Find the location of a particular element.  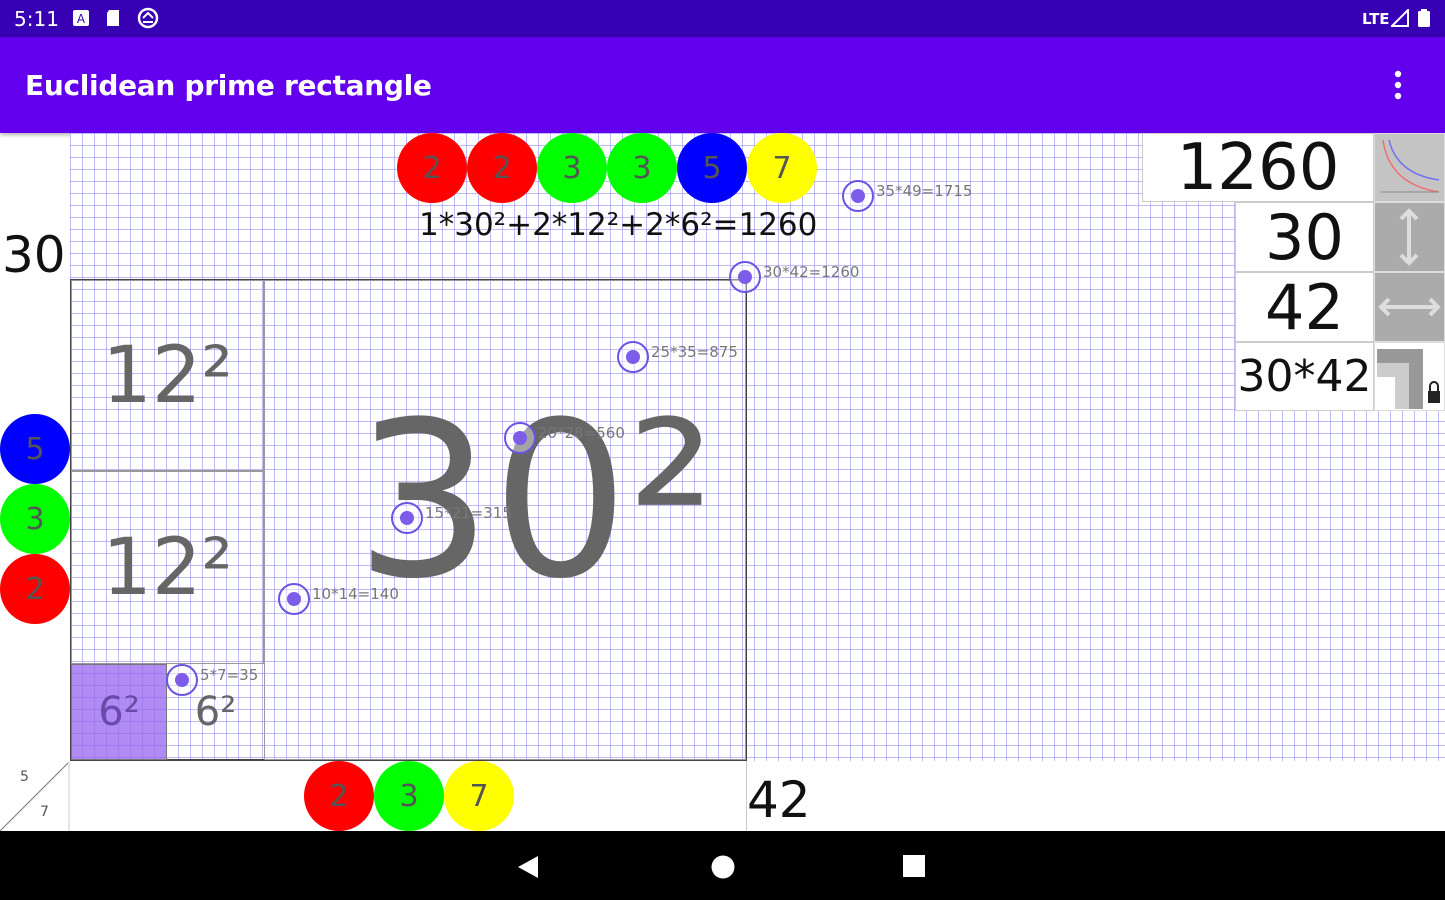

ratio-diagonal is located at coordinates (35, 796).